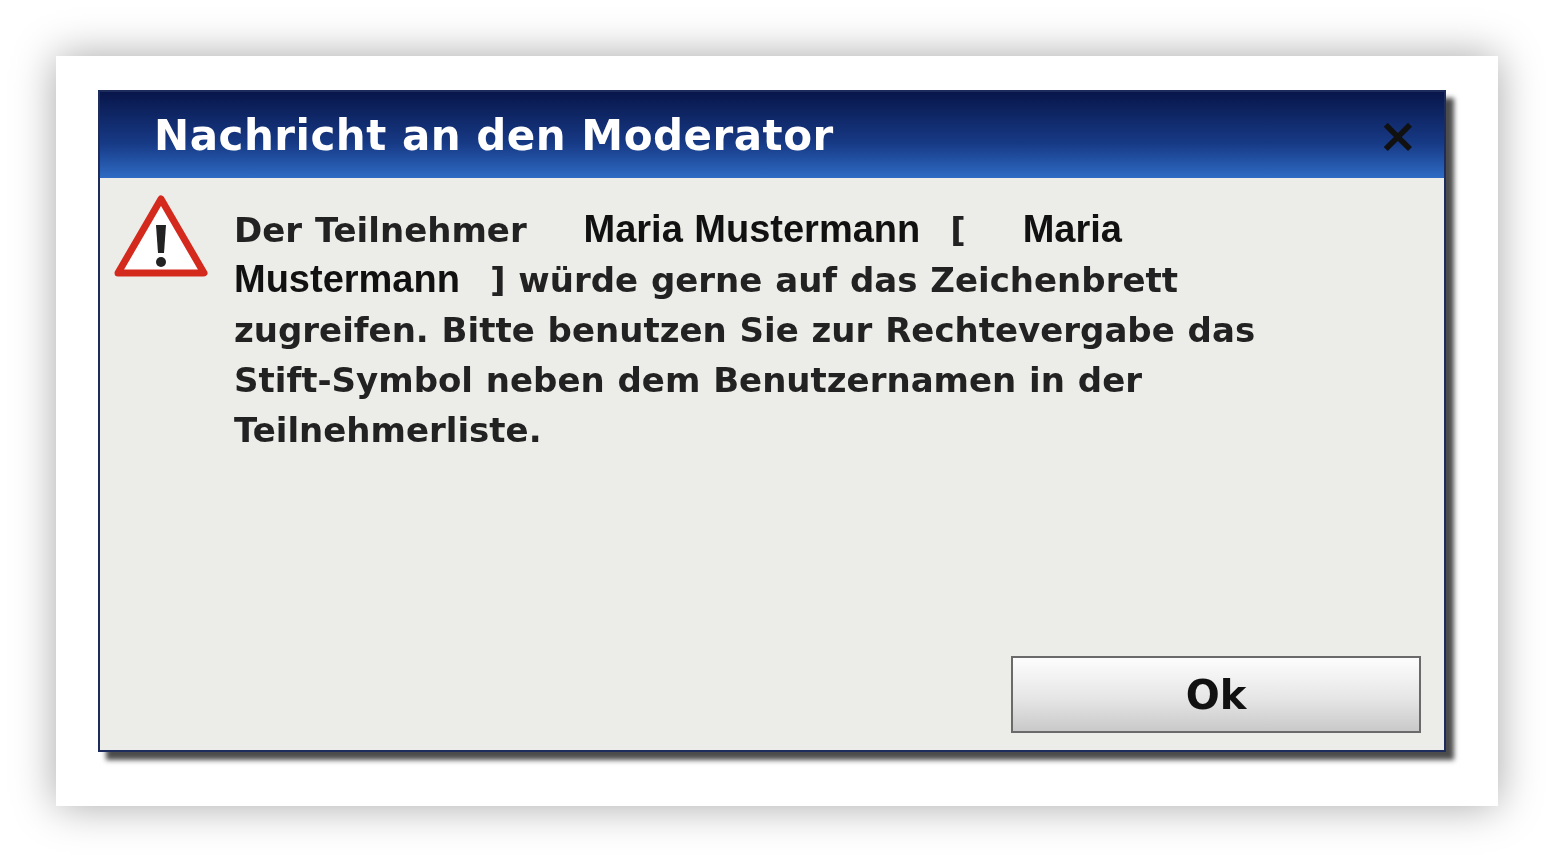 The image size is (1554, 862). Describe the element at coordinates (494, 135) in the screenshot. I see `window-title: Nachricht an den Moderator` at that location.